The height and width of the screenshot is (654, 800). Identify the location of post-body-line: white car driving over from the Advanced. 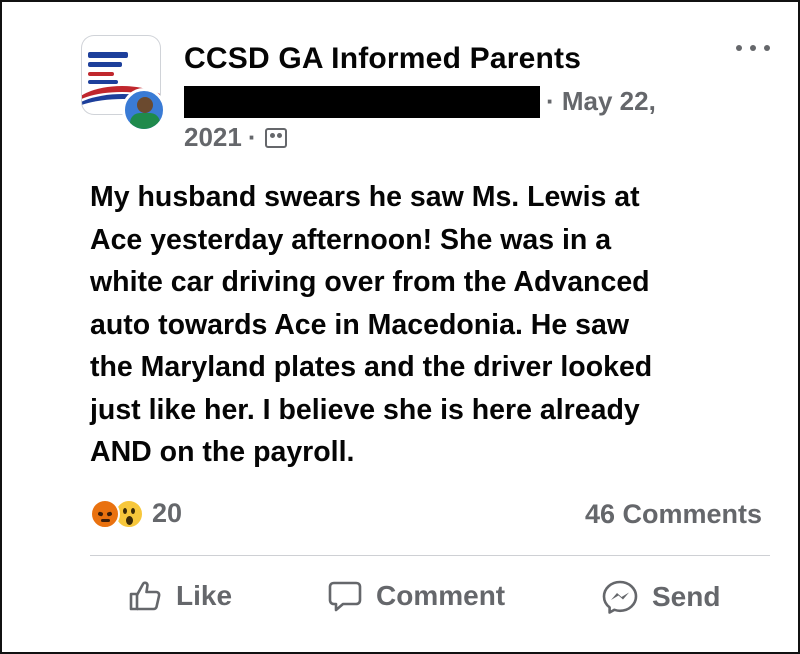
(370, 282).